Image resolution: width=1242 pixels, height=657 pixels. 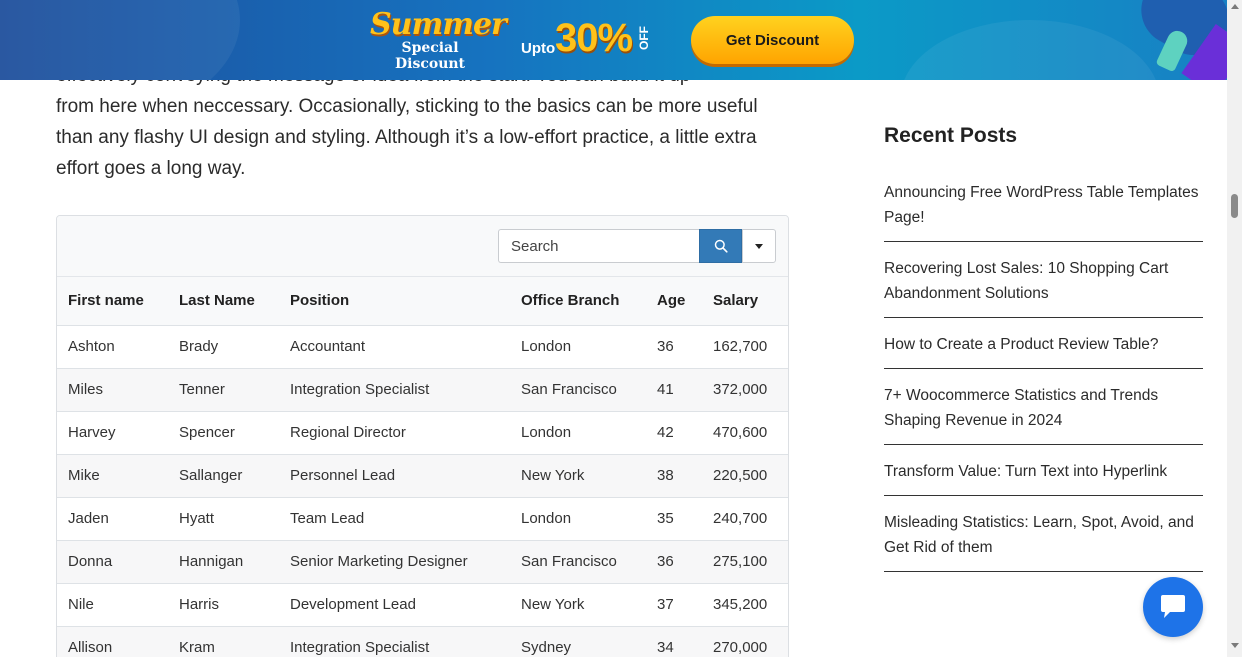 What do you see at coordinates (745, 562) in the screenshot?
I see `cell-salary: 275,100` at bounding box center [745, 562].